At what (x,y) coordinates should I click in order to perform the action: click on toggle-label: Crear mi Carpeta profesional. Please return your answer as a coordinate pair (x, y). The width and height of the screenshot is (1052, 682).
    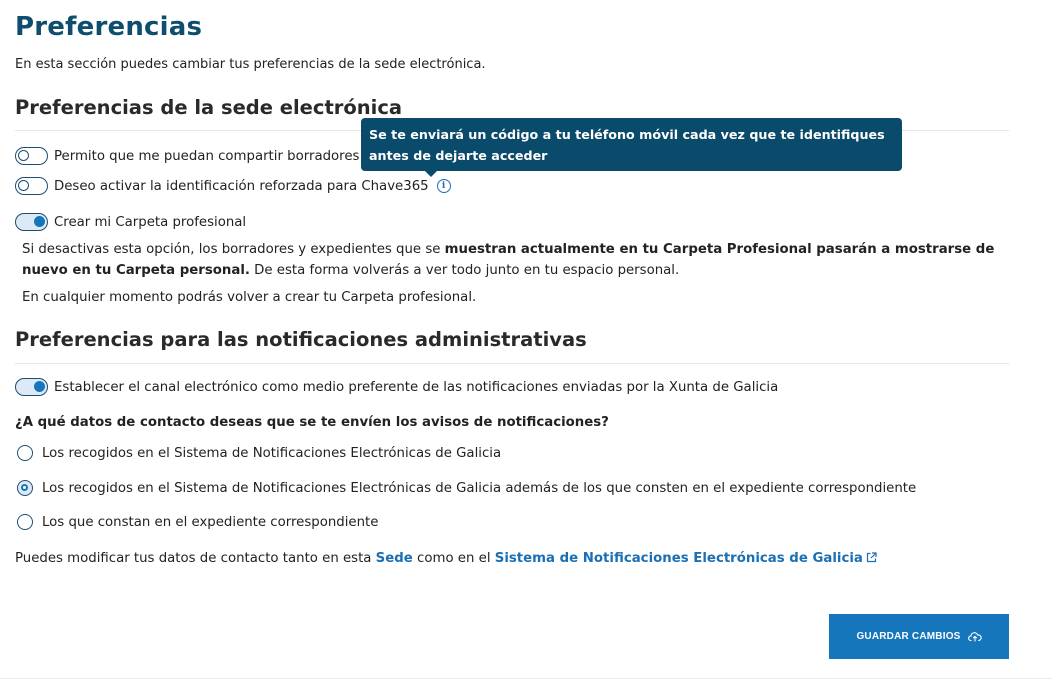
    Looking at the image, I should click on (150, 222).